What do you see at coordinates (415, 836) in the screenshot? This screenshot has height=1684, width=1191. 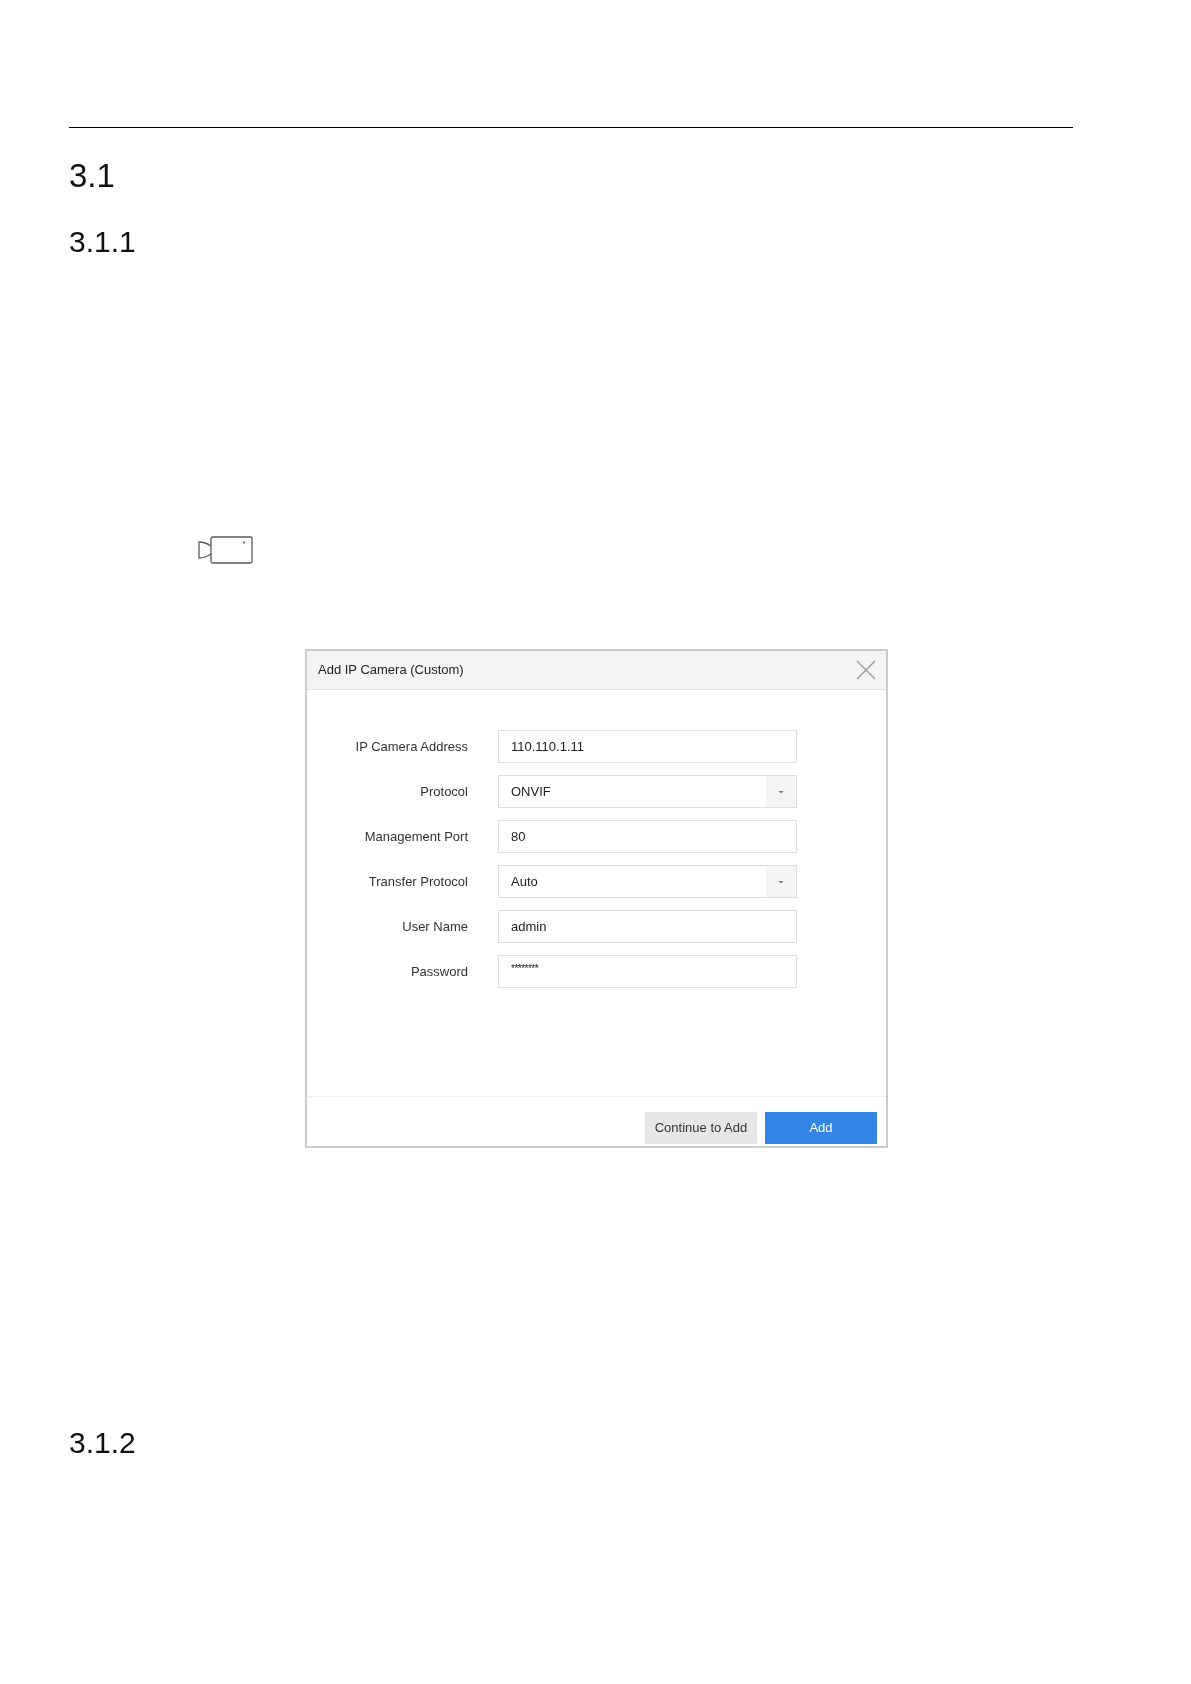 I see `field-label: Management Port` at bounding box center [415, 836].